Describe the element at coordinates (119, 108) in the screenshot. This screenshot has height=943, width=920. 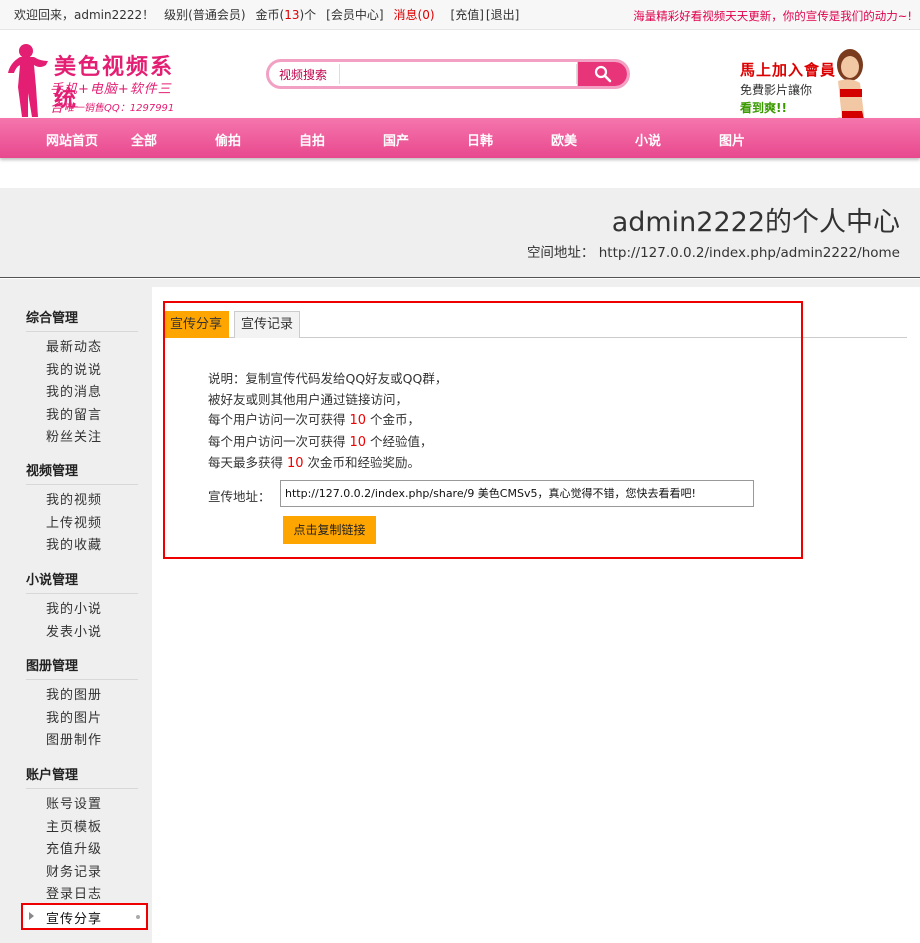
I see `logo-contact: 唯一销售QQ：1297991` at that location.